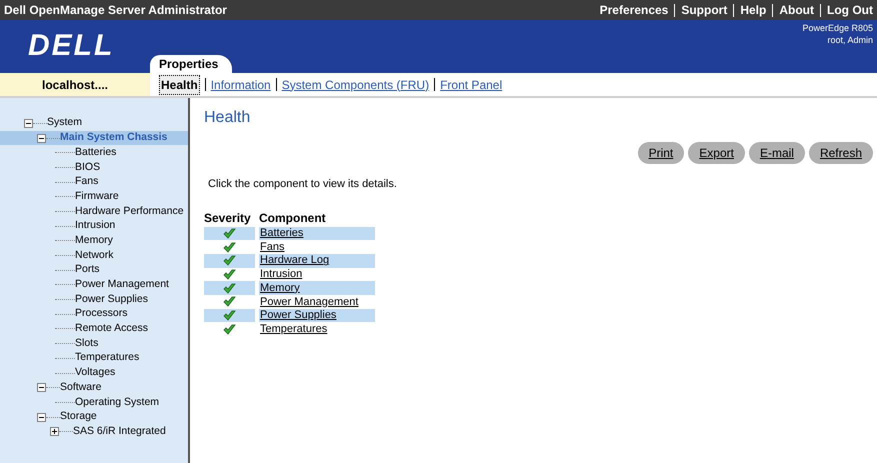 The width and height of the screenshot is (877, 463). Describe the element at coordinates (71, 46) in the screenshot. I see `logo: DELL` at that location.